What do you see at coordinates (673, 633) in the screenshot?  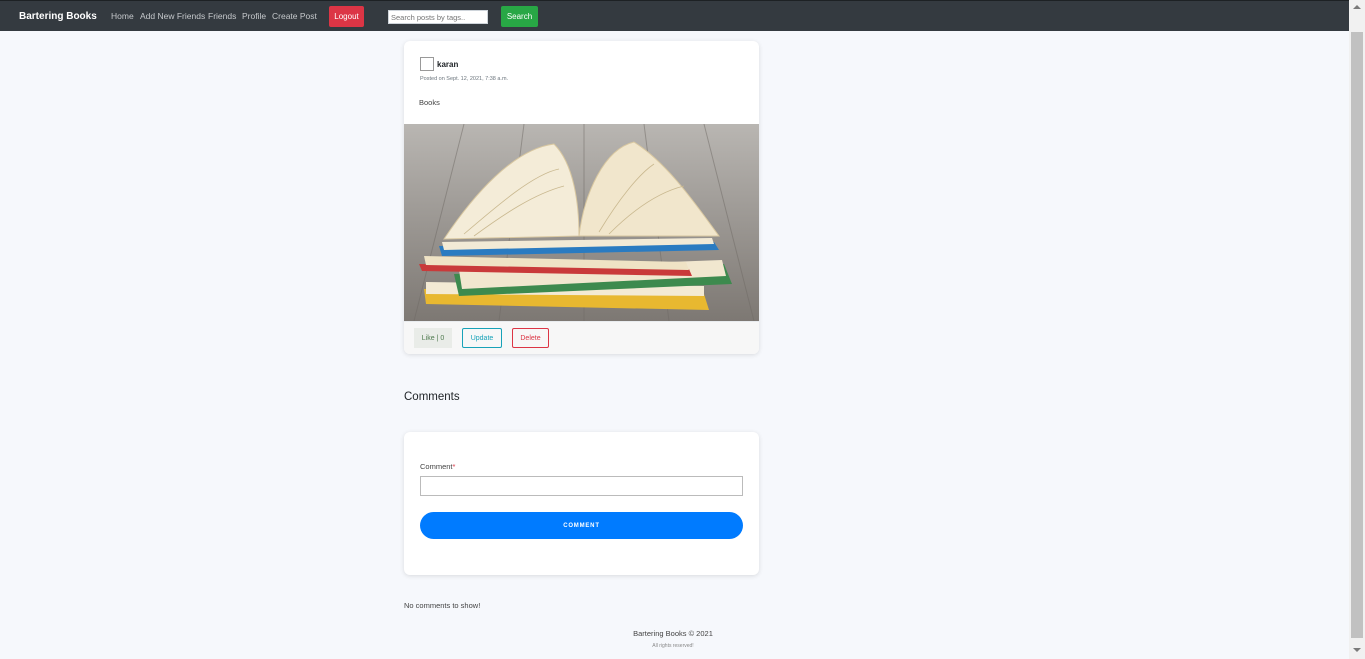 I see `footer-title-text: Bartering Books © 2021` at bounding box center [673, 633].